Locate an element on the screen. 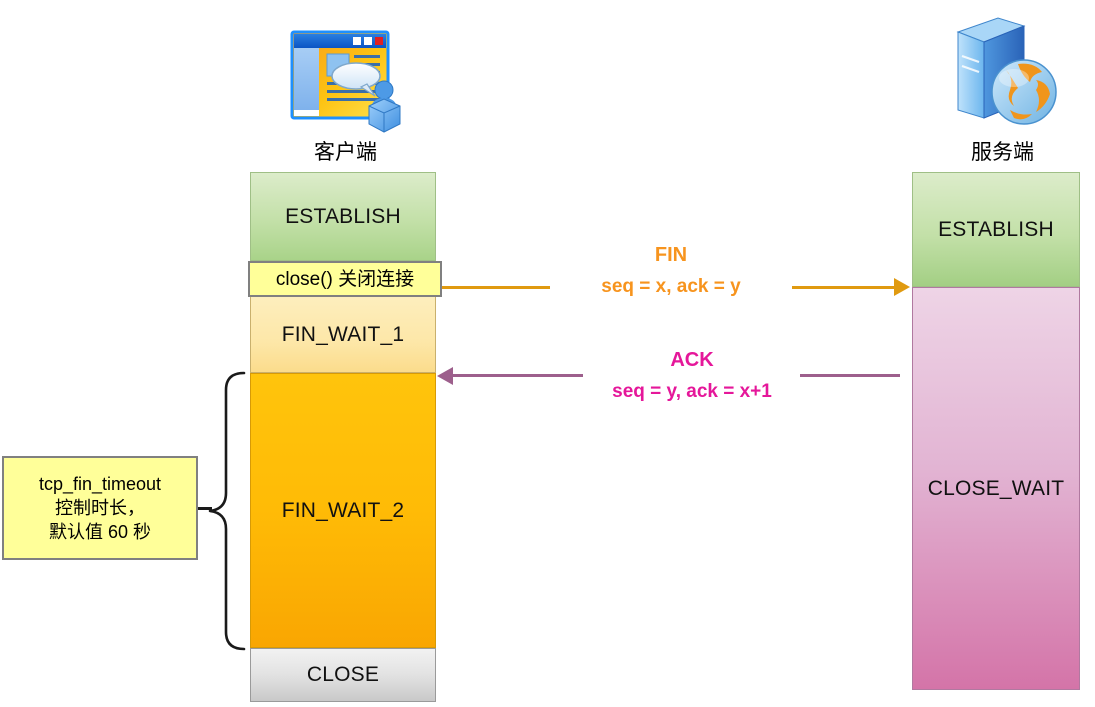 The image size is (1095, 707). server-state-close-wait-label: CLOSE_WAIT is located at coordinates (996, 488).